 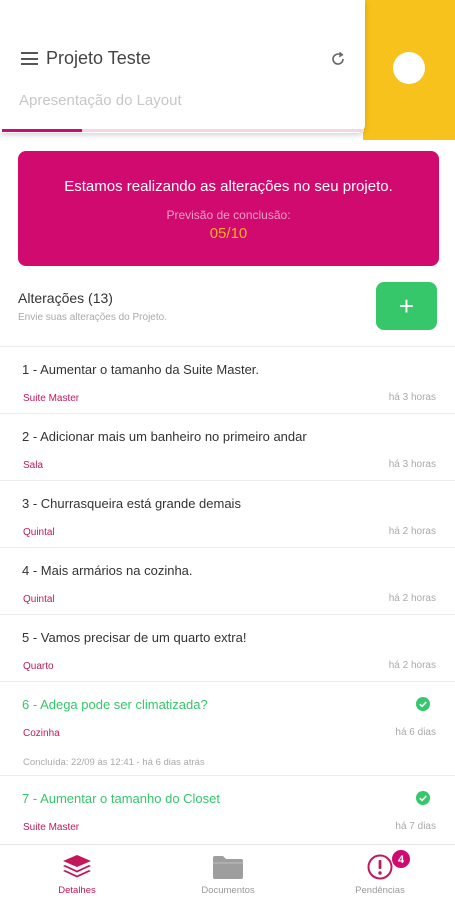 I want to click on bottom-navigation: Detalhes Documentos 4 Pendências, so click(x=227, y=872).